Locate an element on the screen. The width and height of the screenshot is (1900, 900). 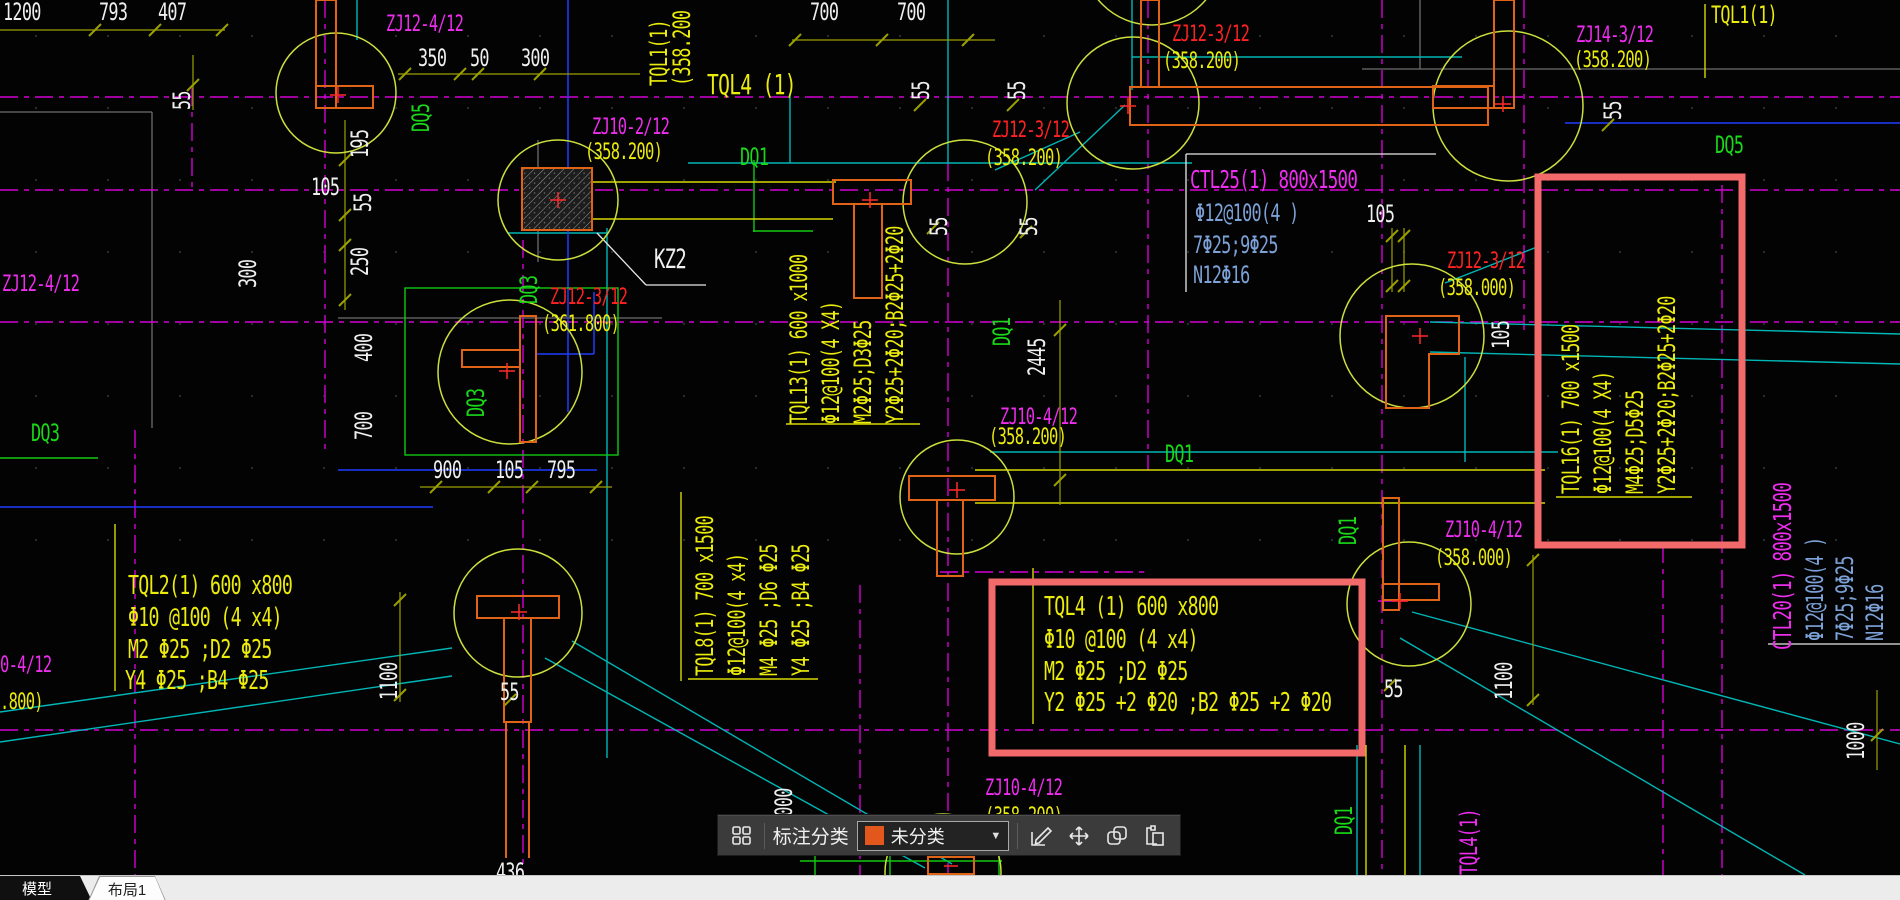
annotation-toolbar: 标注分类 未分类 ▼ is located at coordinates (949, 835).